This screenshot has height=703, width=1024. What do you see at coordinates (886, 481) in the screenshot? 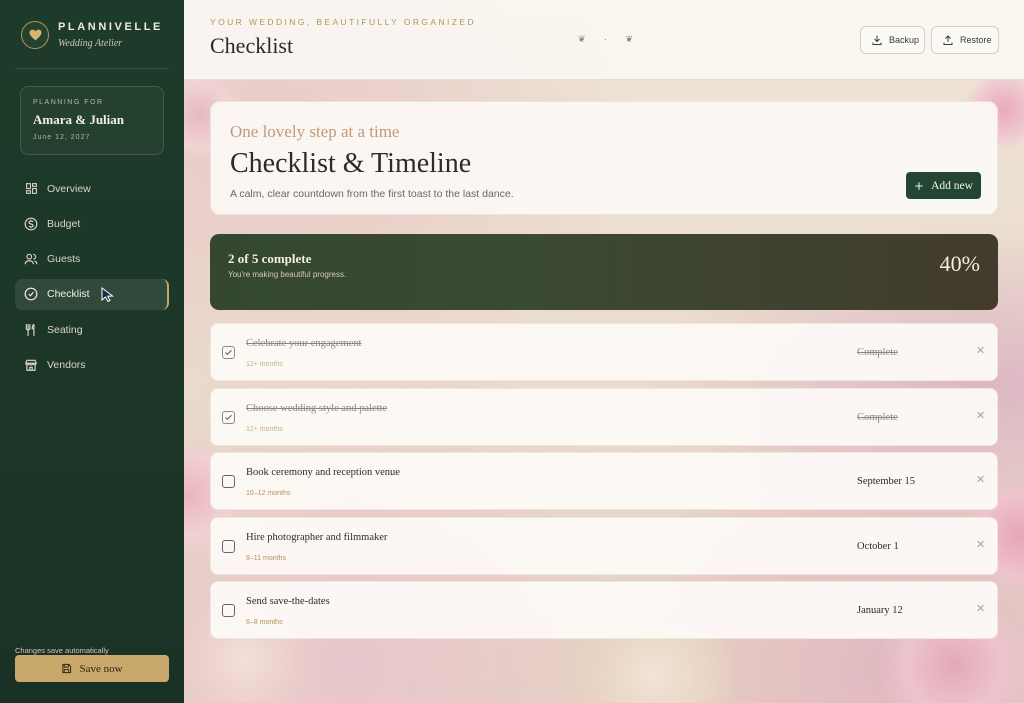
I see `task-date: September 15` at bounding box center [886, 481].